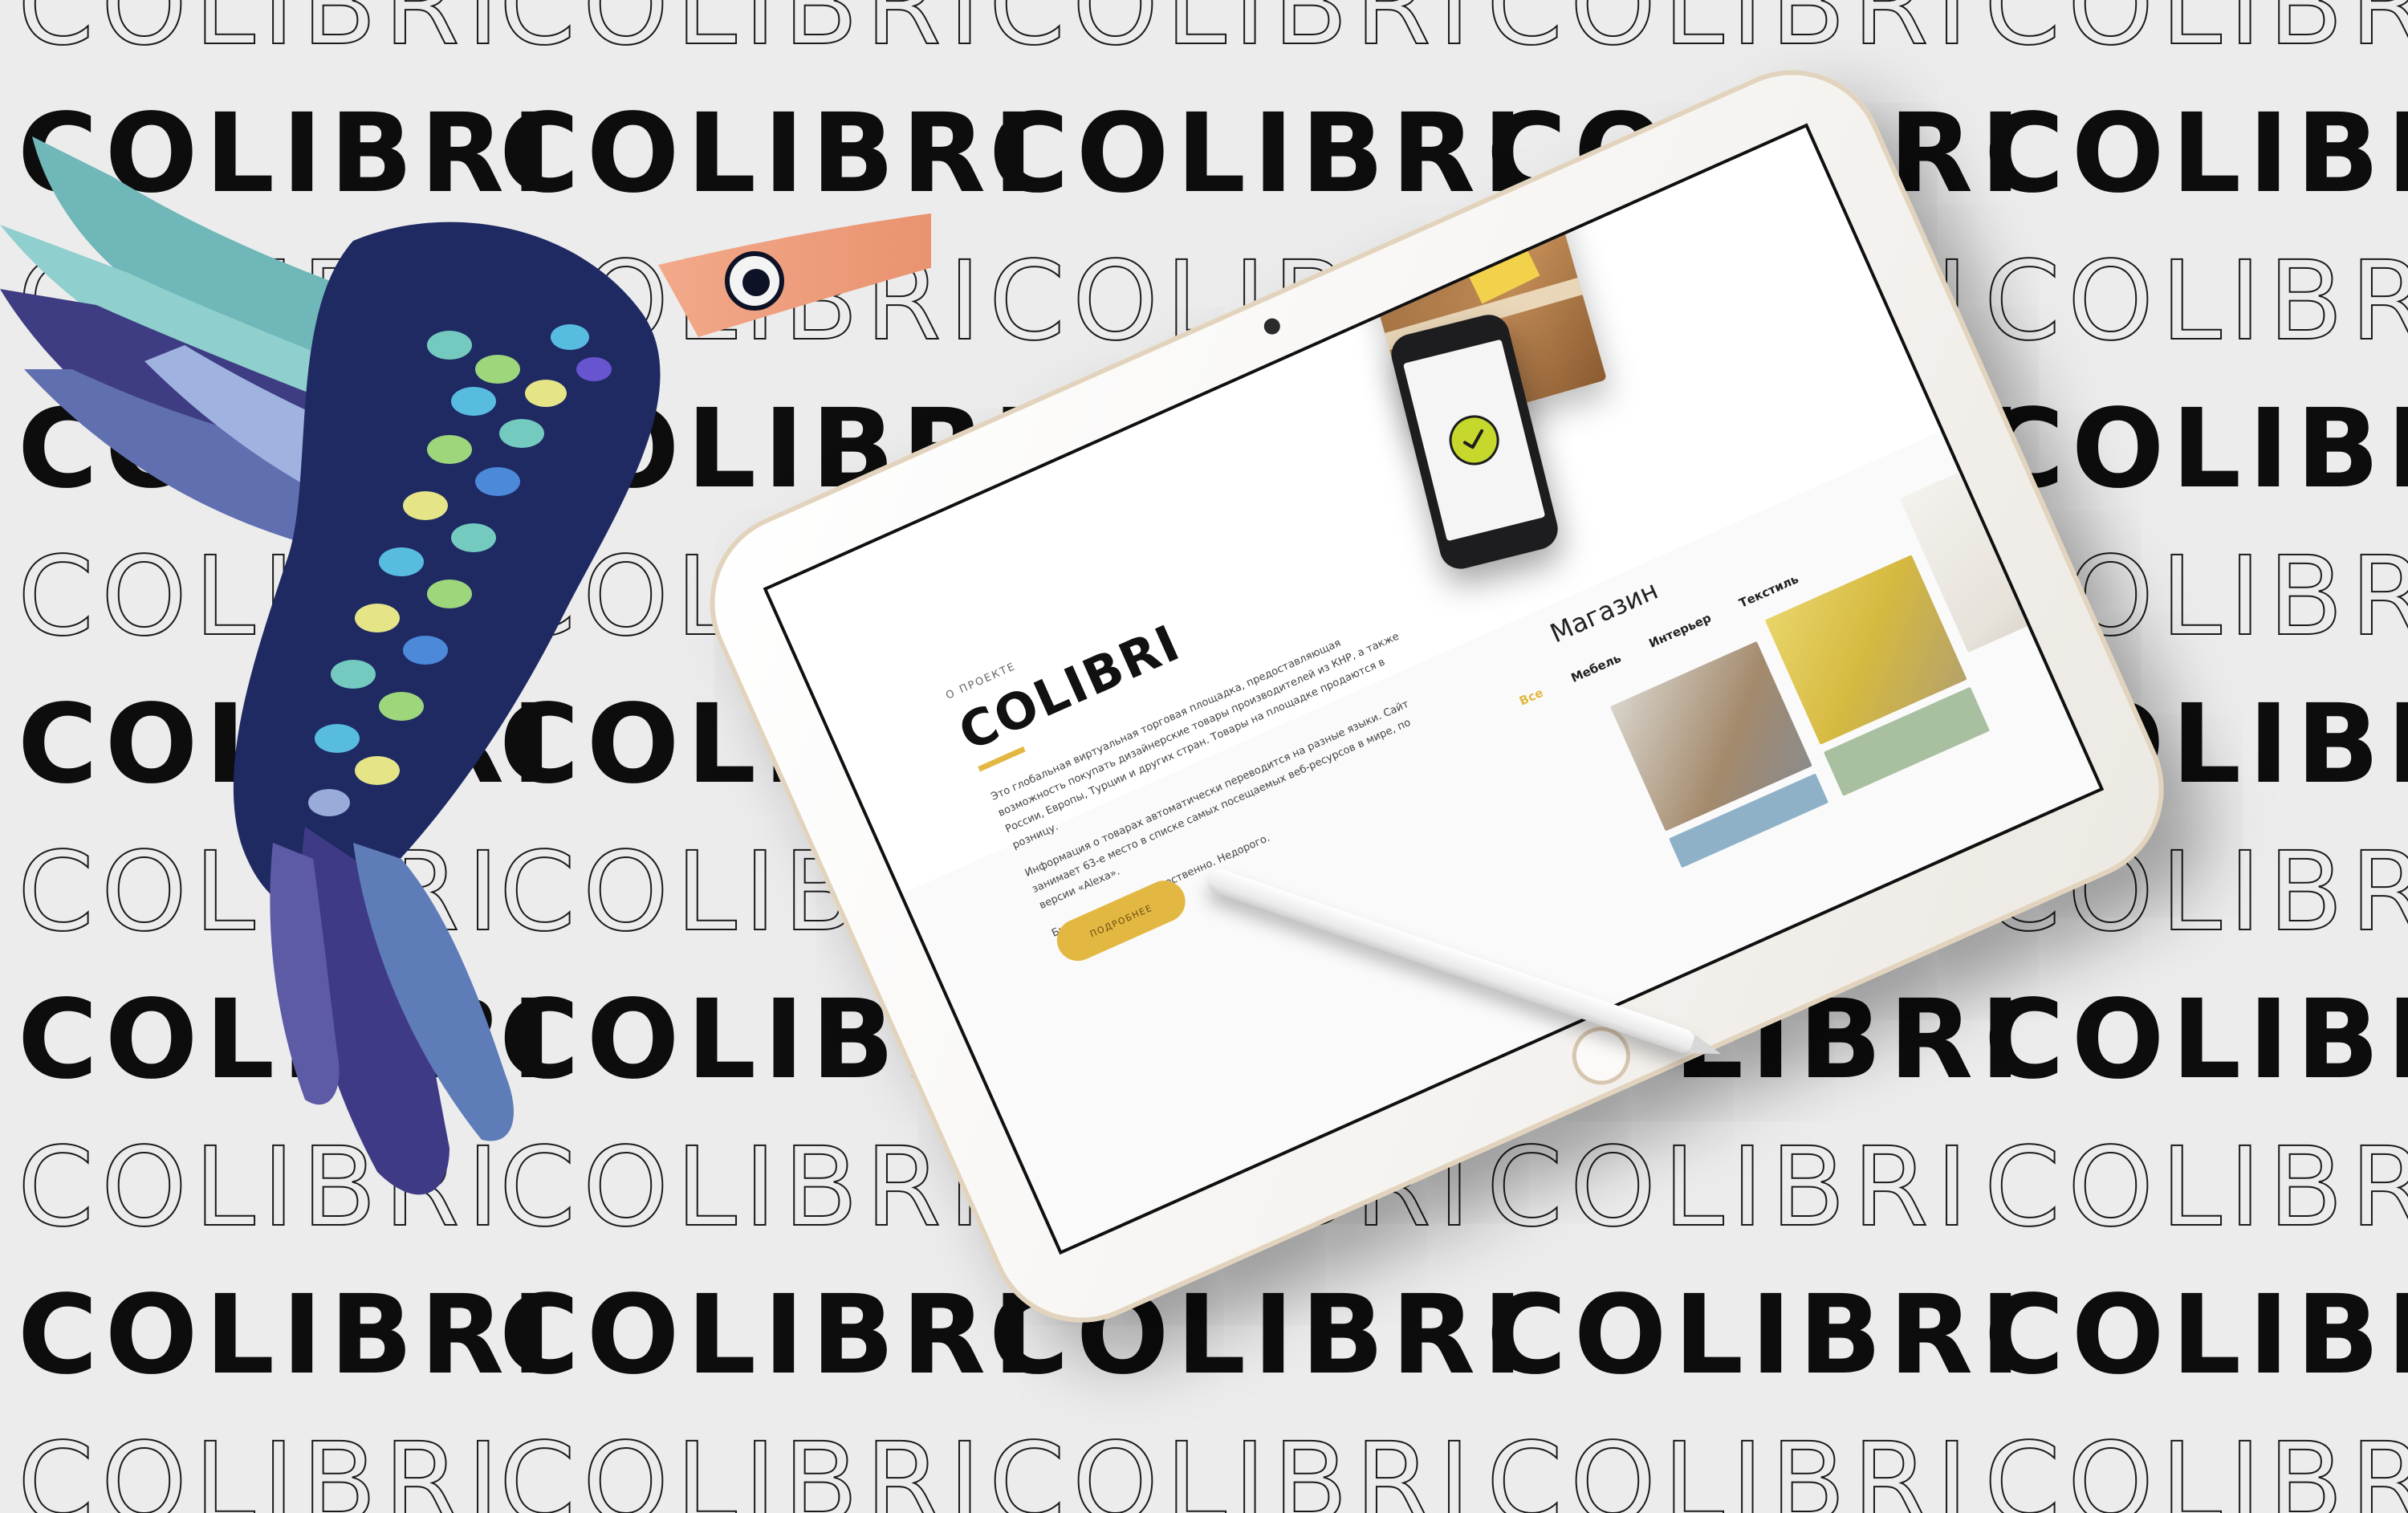  Describe the element at coordinates (1474, 440) in the screenshot. I see `check-icon` at that location.